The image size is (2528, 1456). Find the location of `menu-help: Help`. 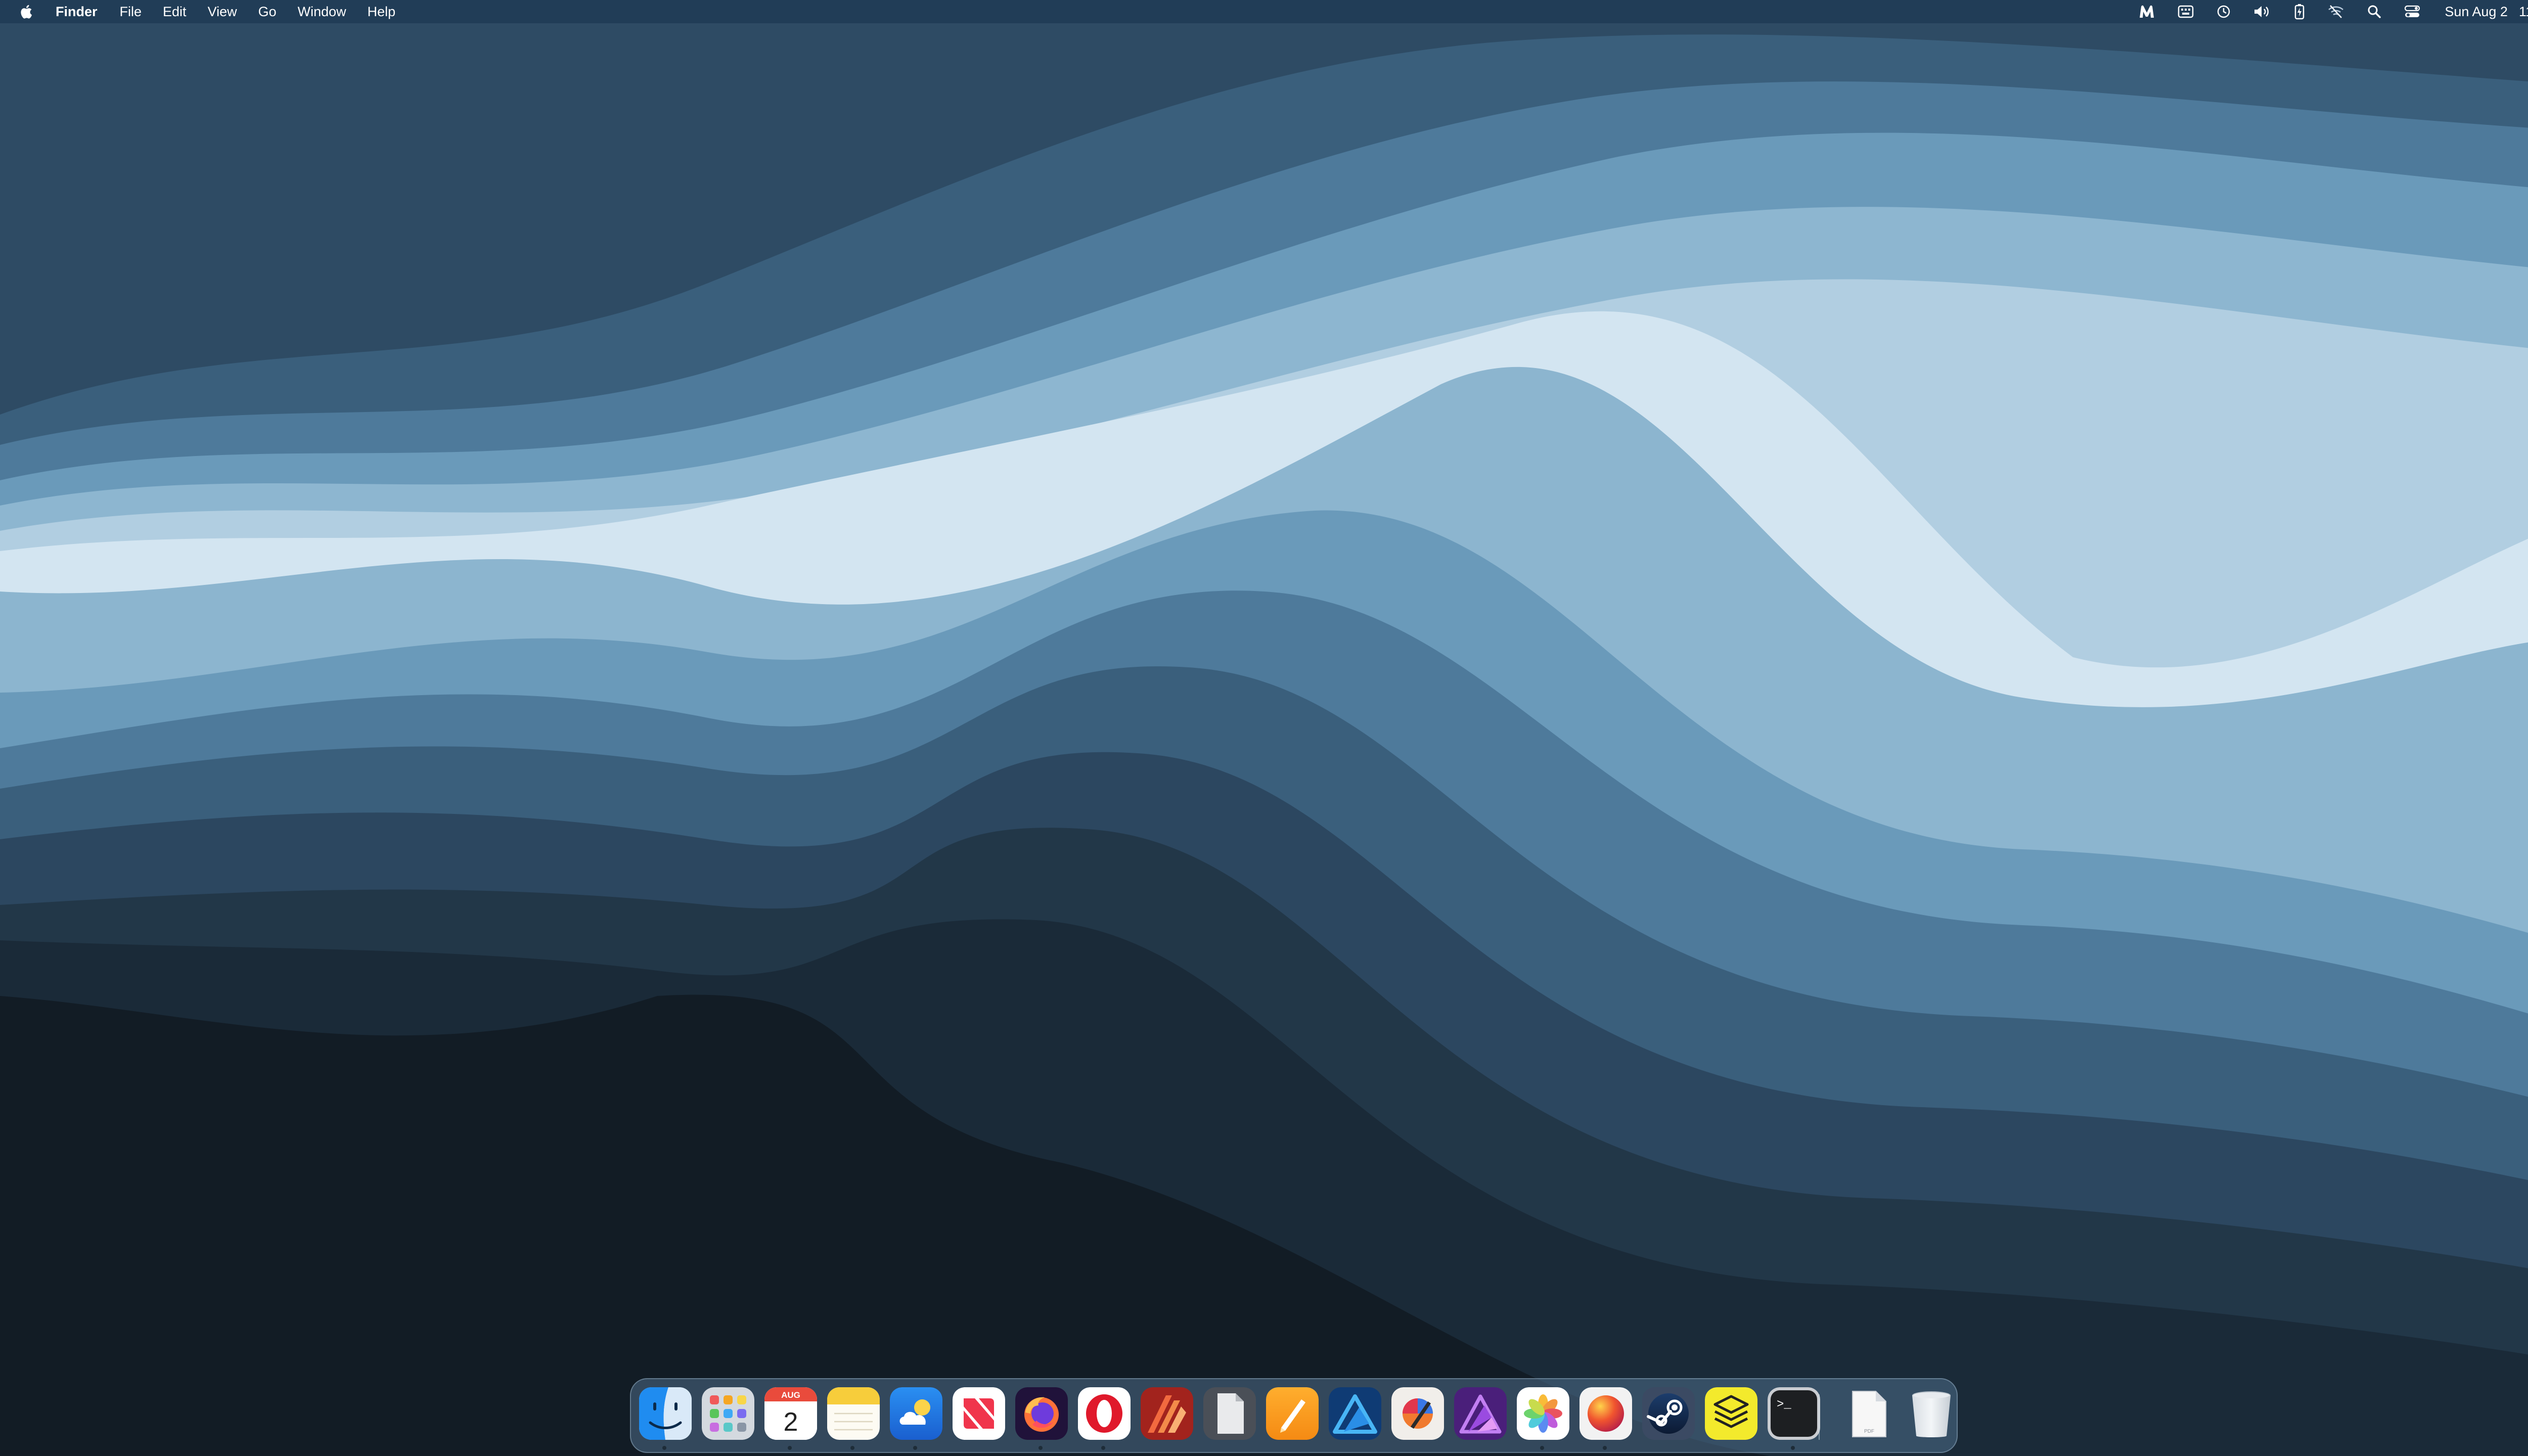

menu-help: Help is located at coordinates (382, 12).